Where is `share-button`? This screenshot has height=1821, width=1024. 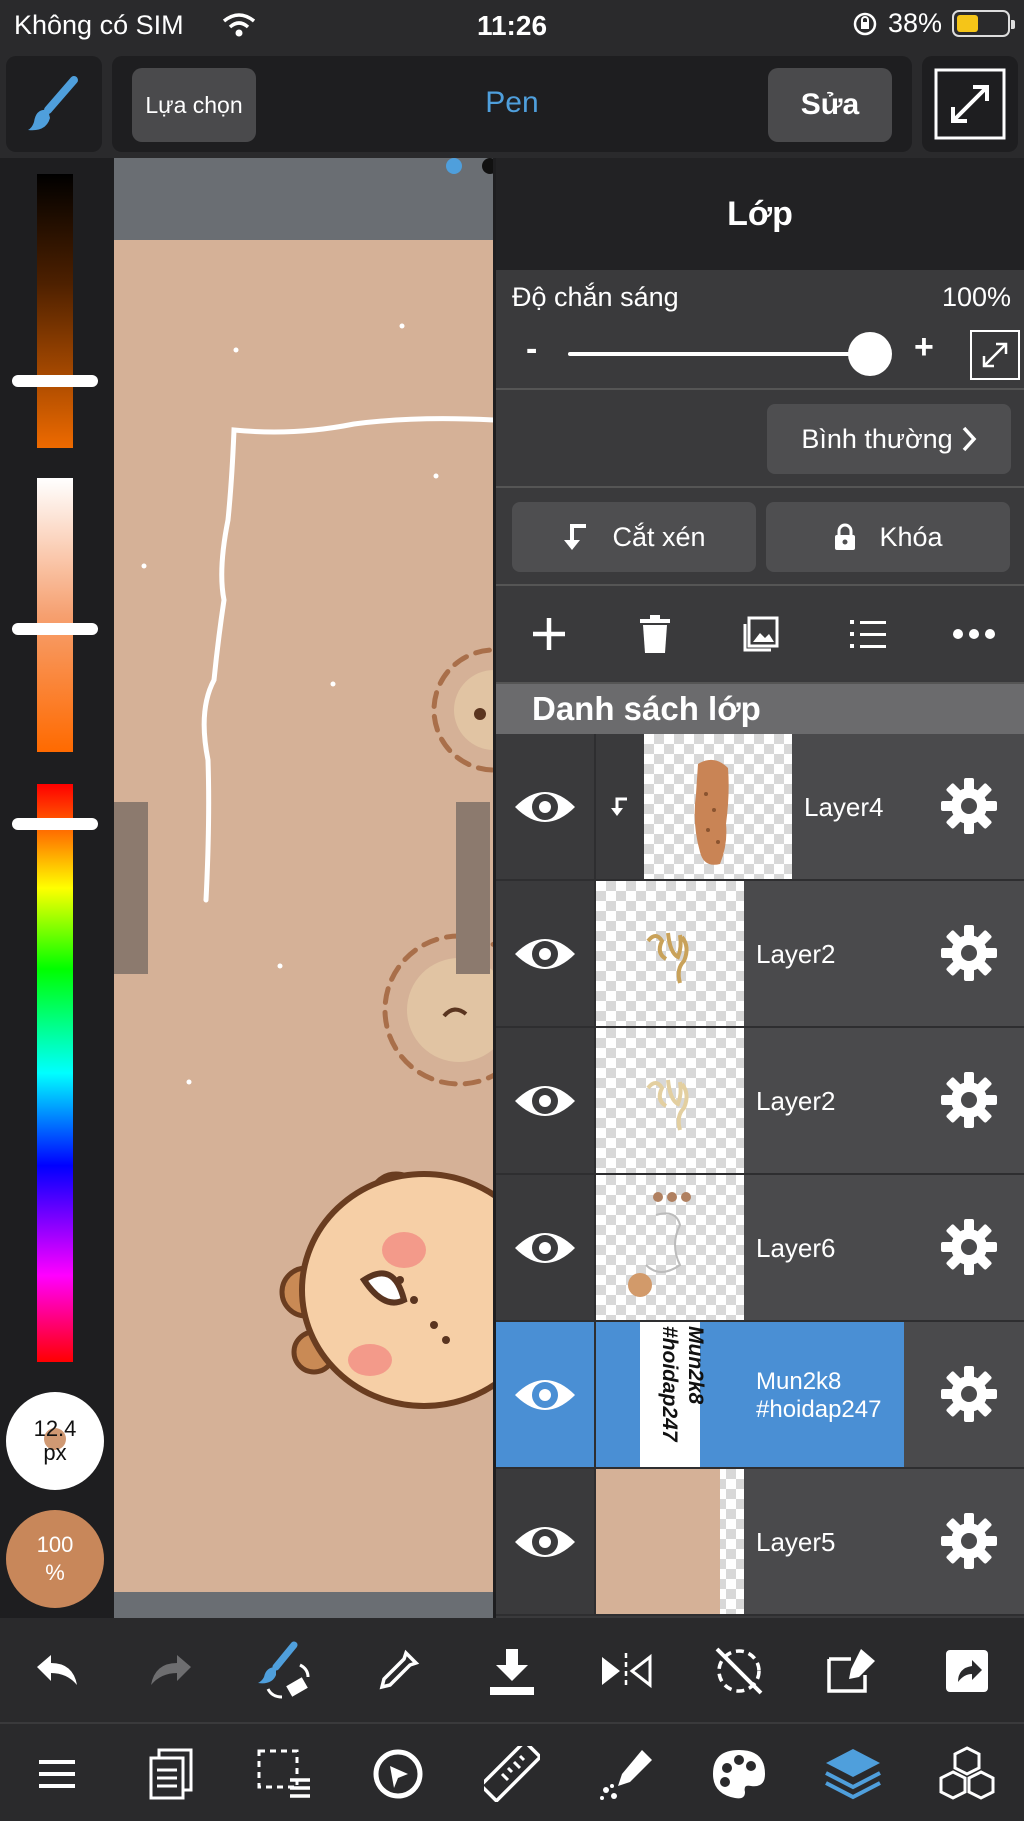 share-button is located at coordinates (967, 1671).